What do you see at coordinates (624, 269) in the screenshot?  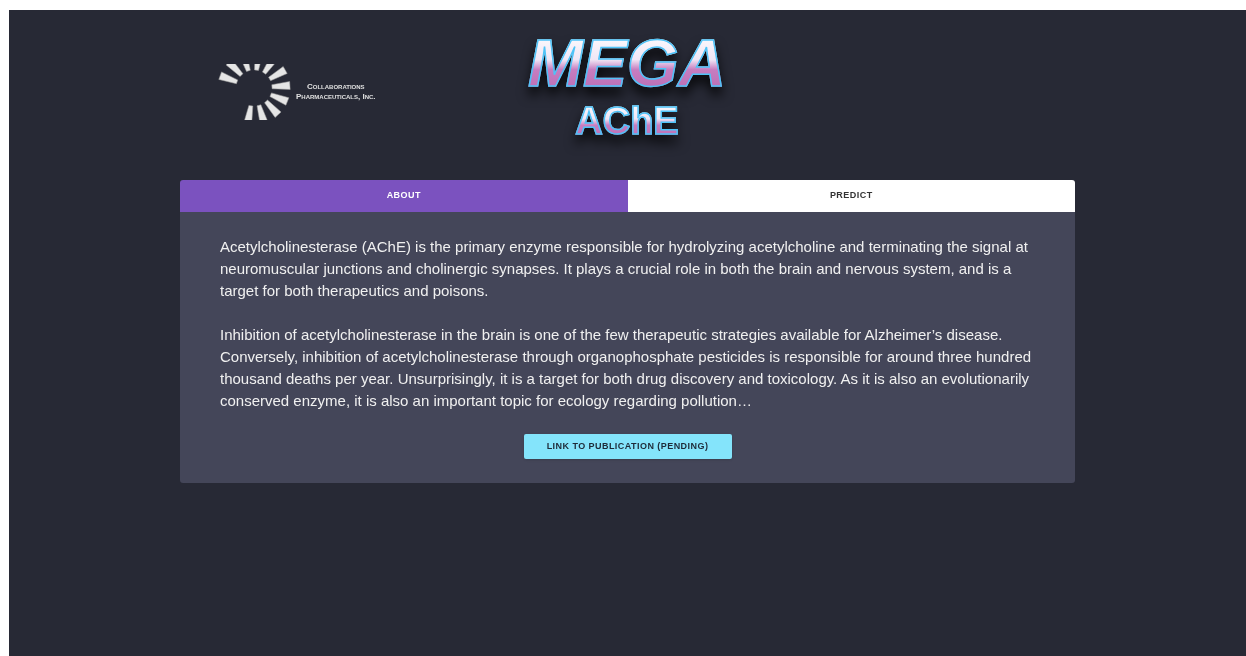 I see `paragraph: Acetylcholinesterase (AChE) is the primary enzyme responsible for hydrolyzing acetylcholine and terminating the signal at neuromuscular junctions and cholinergic synapses. It plays a crucial role in both the brain and nervous system, and is a target for both therapeutics and poisons.` at bounding box center [624, 269].